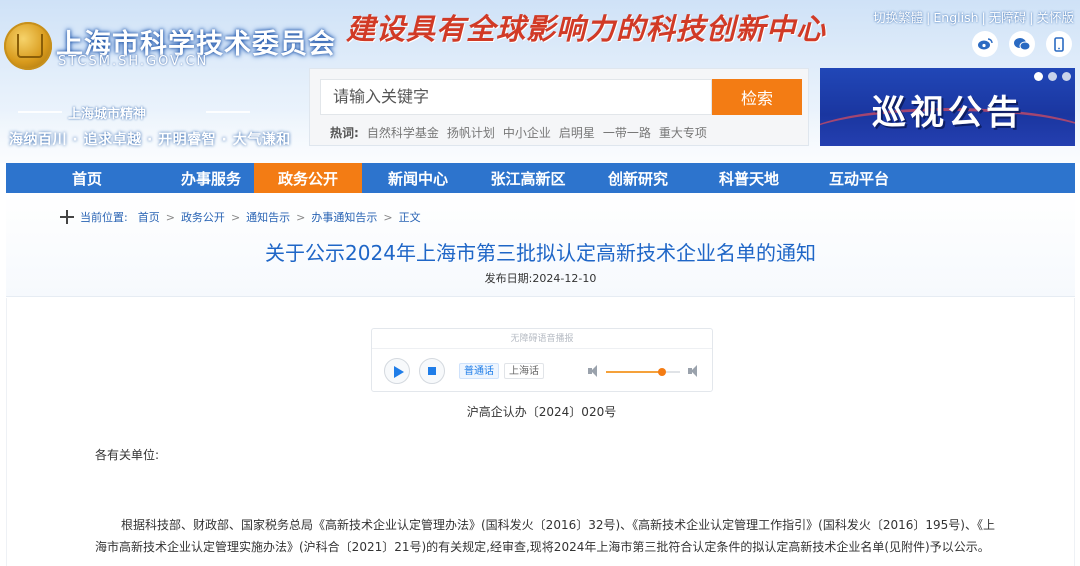 The width and height of the screenshot is (1080, 566). Describe the element at coordinates (749, 178) in the screenshot. I see `nav-science-popularization: 科普天地` at that location.